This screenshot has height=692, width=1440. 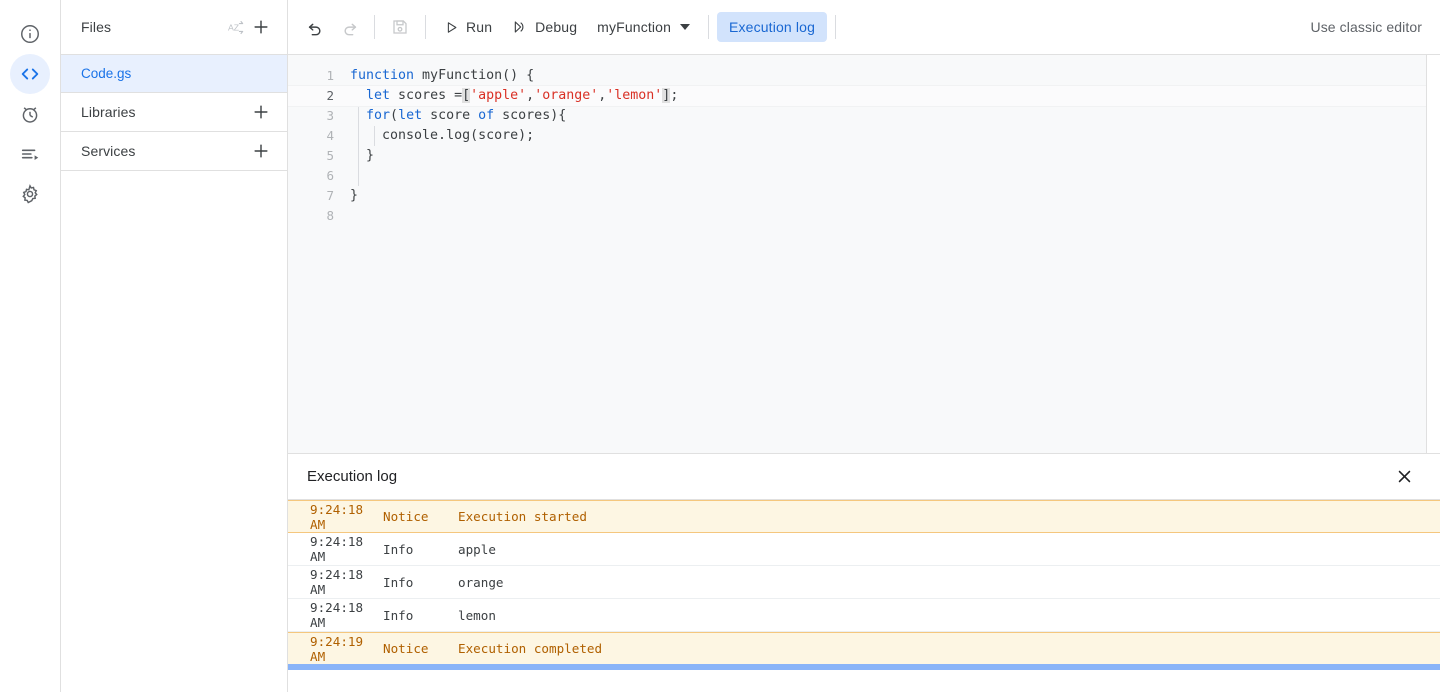 What do you see at coordinates (477, 615) in the screenshot?
I see `log-message: lemon` at bounding box center [477, 615].